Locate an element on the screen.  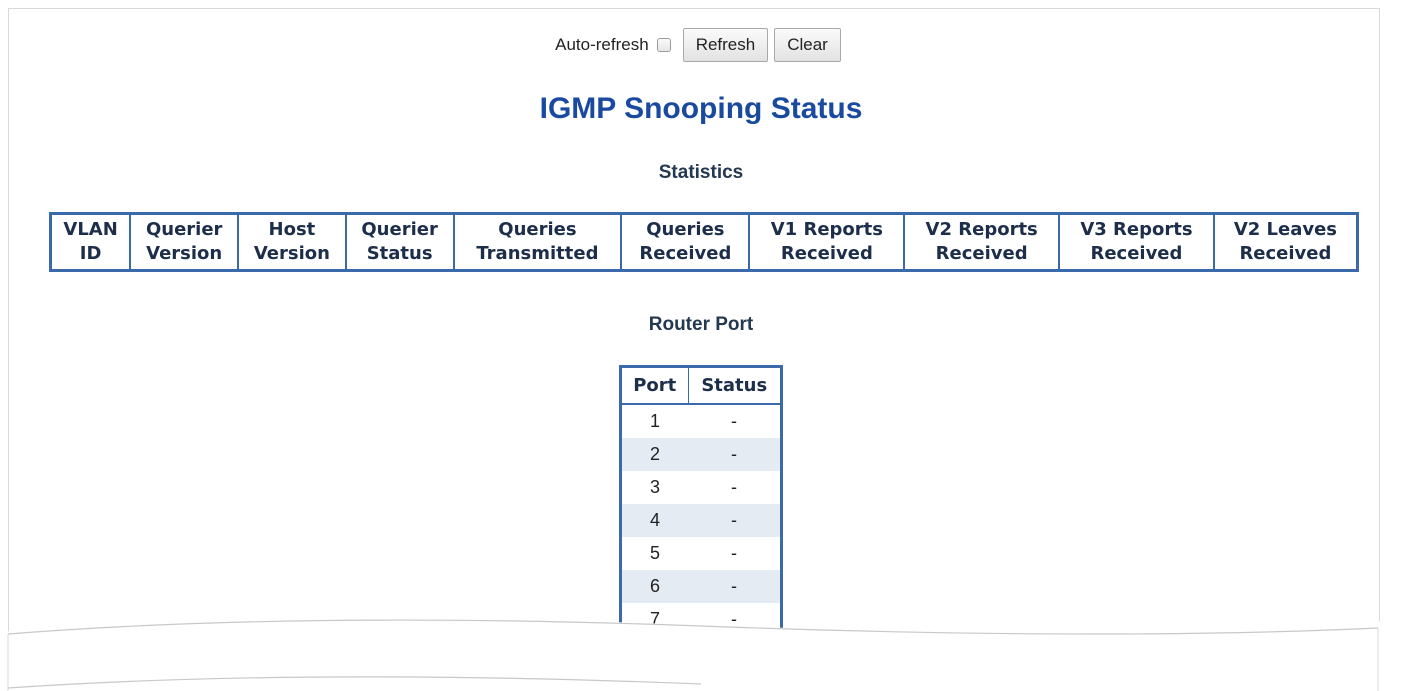
col-querier-status: Querier Status is located at coordinates (399, 242).